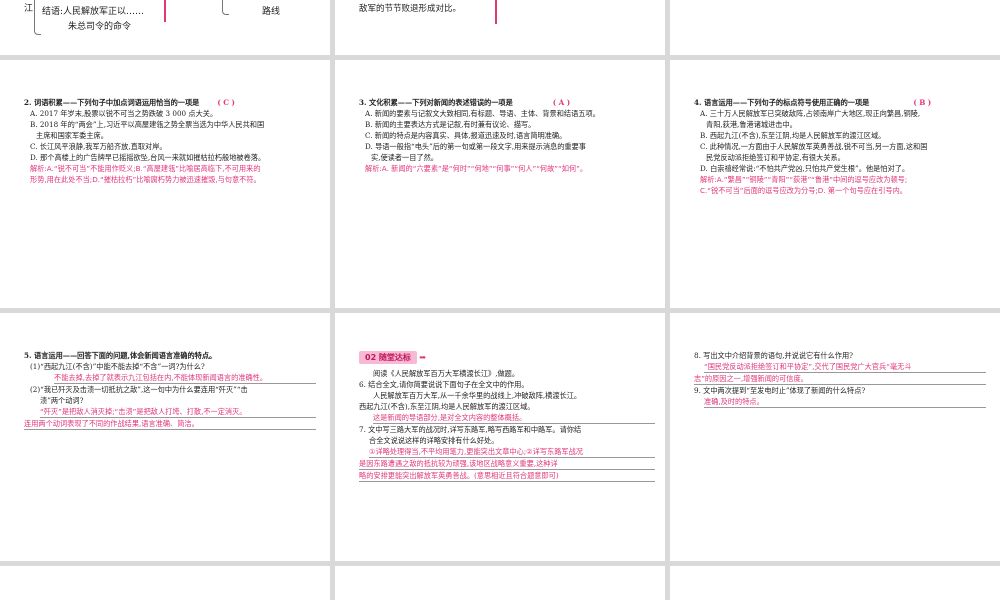 This screenshot has height=600, width=1000. Describe the element at coordinates (470, 429) in the screenshot. I see `question-7: 7. 文中写三路大军的战况时,详写东路军,略写西路军和中路军。请你结` at that location.